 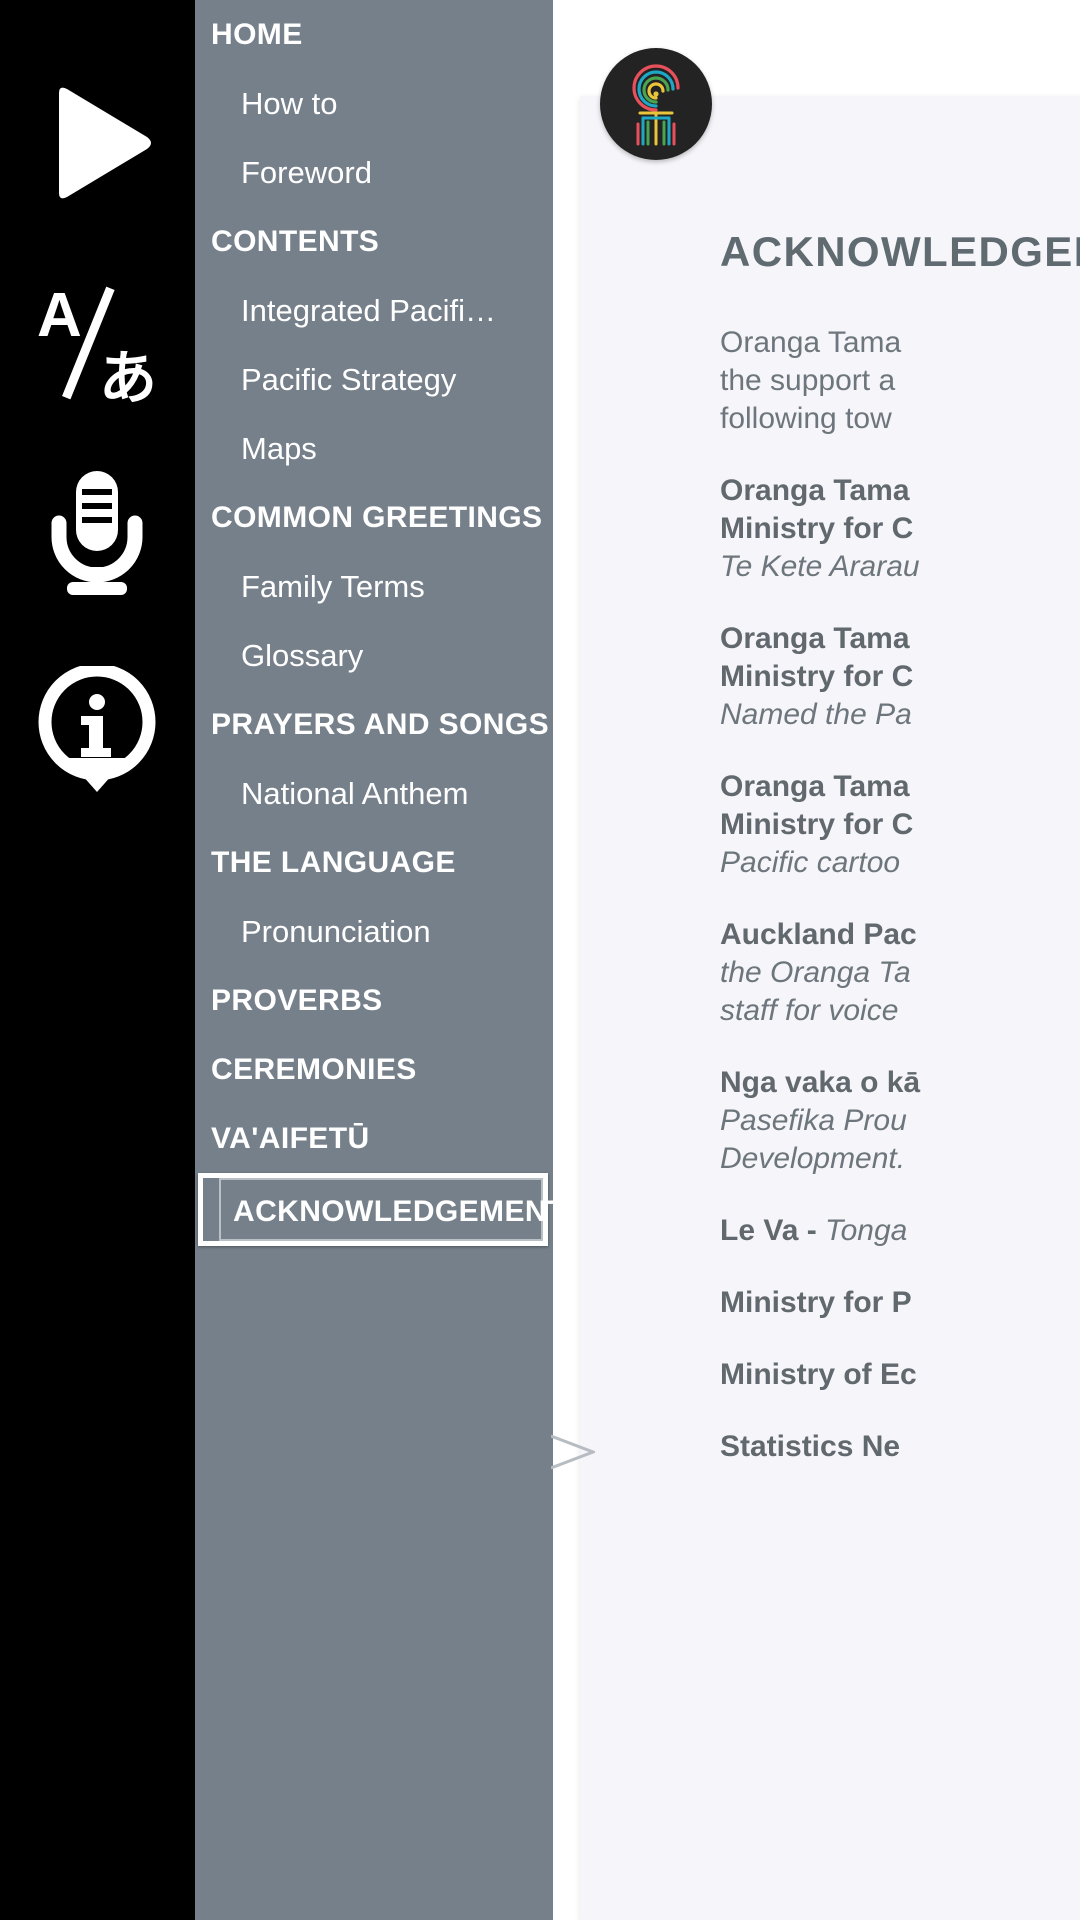 I want to click on acknowledgement-entry: Ministry of Ec, so click(x=900, y=1375).